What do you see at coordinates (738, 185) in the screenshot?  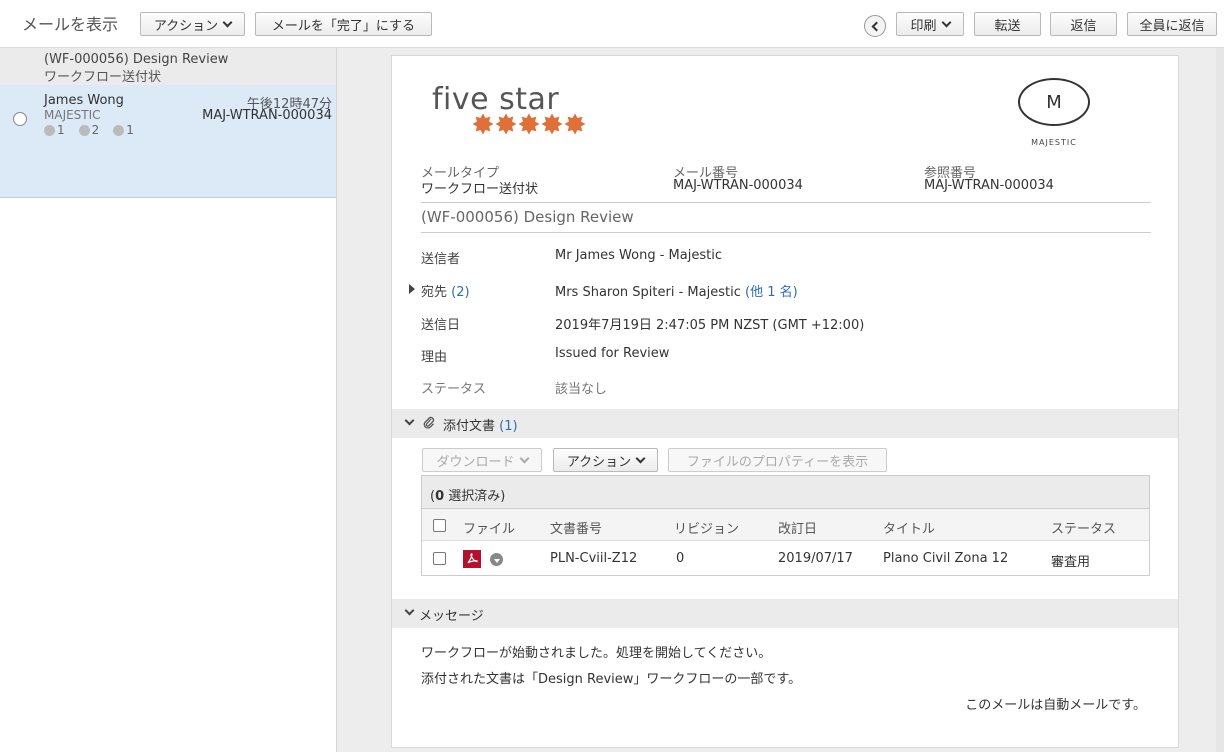 I see `mail-number-value: MAJ-WTRAN-000034` at bounding box center [738, 185].